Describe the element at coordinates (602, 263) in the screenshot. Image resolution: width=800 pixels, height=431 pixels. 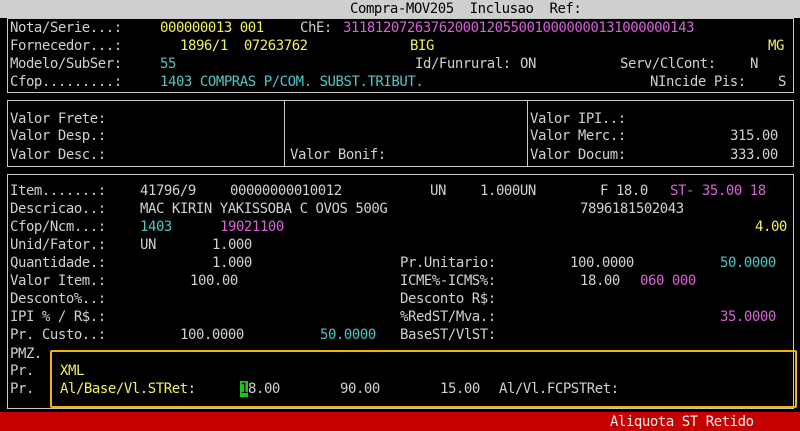
I see `pr-unitario-value: 100.0000` at that location.